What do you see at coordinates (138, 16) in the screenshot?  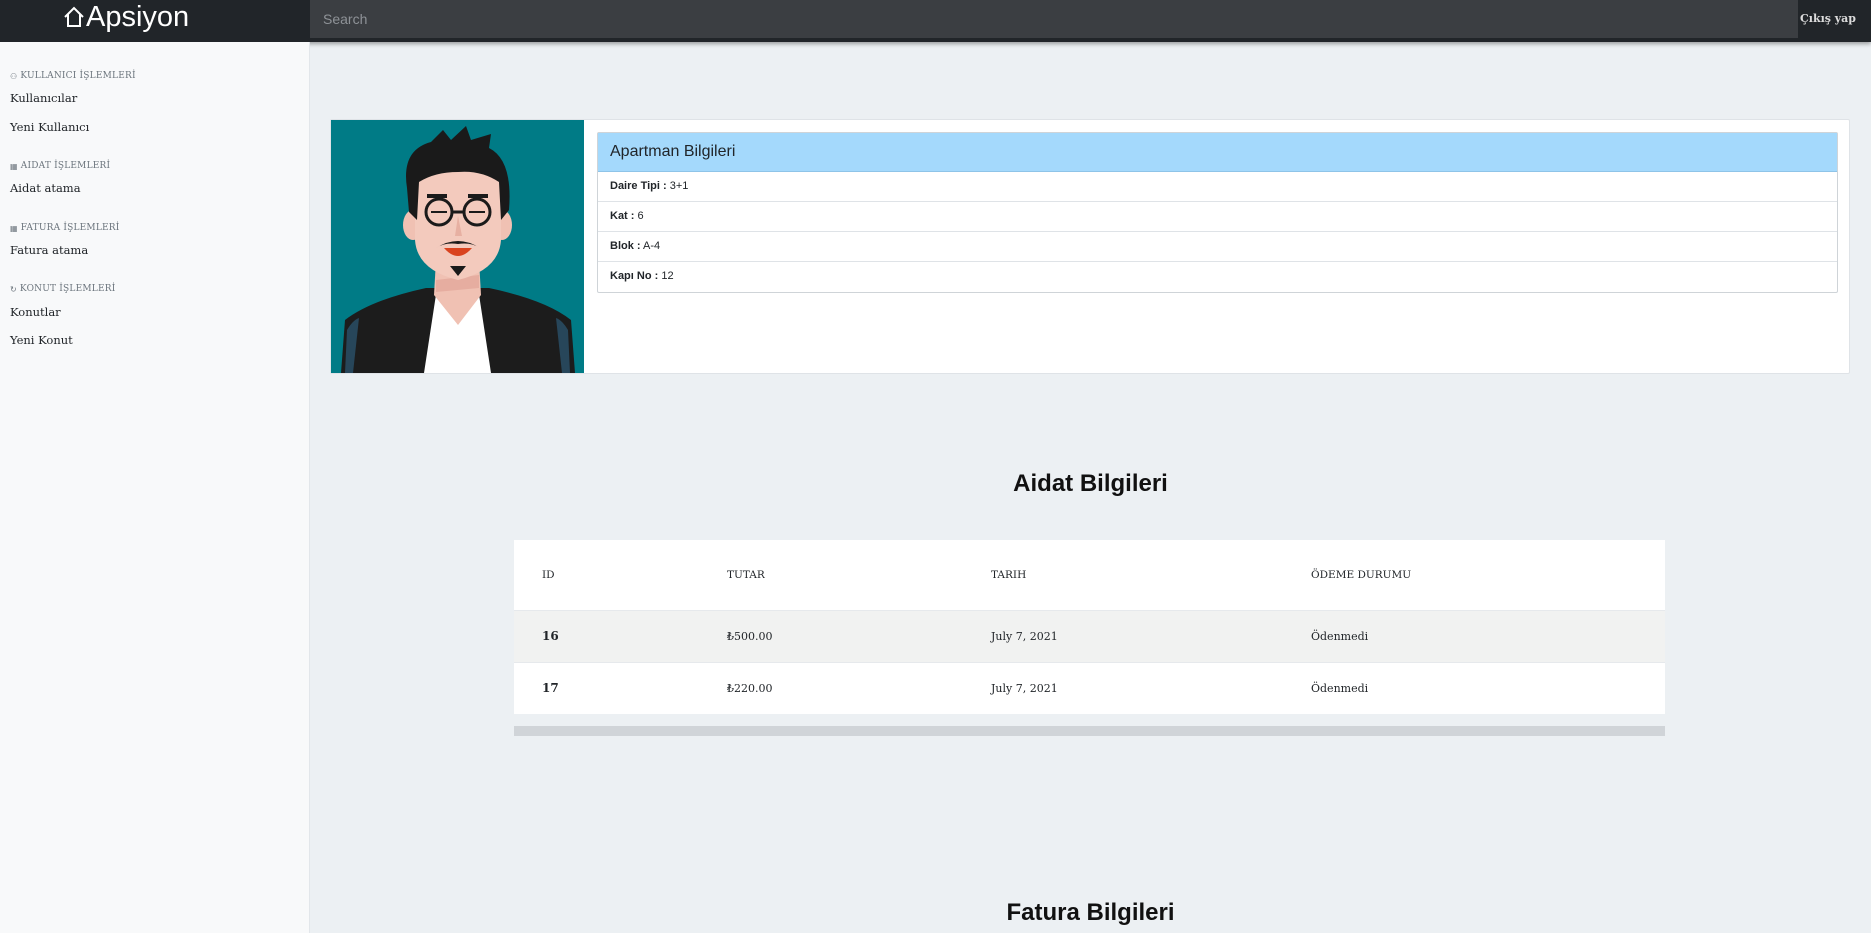 I see `brand-name: Apsiyon` at bounding box center [138, 16].